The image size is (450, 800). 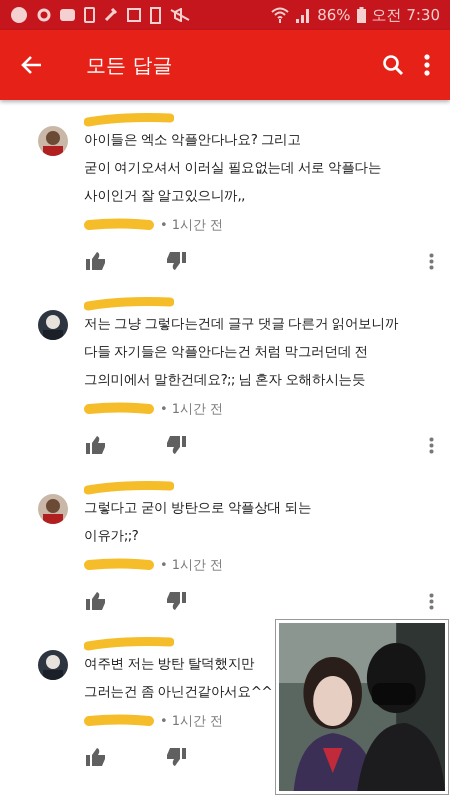 I want to click on clock: 오전 7:30, so click(x=406, y=15).